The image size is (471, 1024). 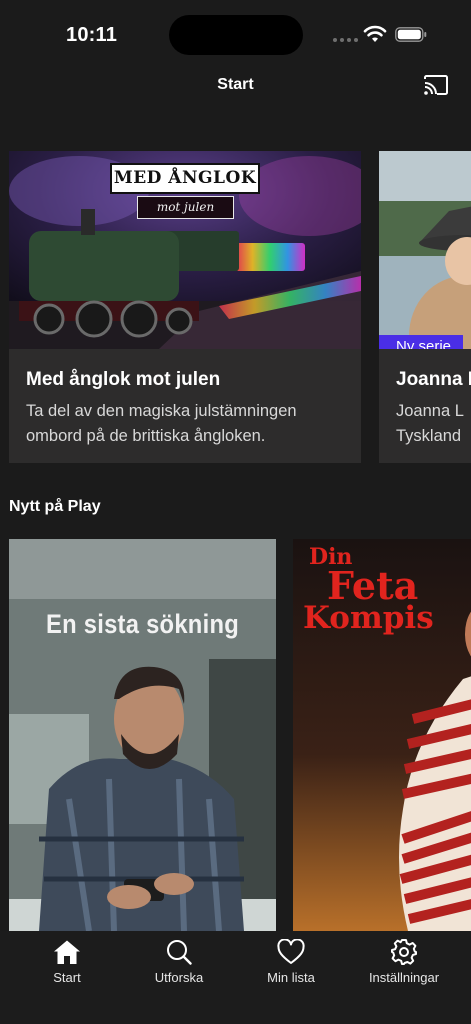 What do you see at coordinates (436, 85) in the screenshot?
I see `cast-icon` at bounding box center [436, 85].